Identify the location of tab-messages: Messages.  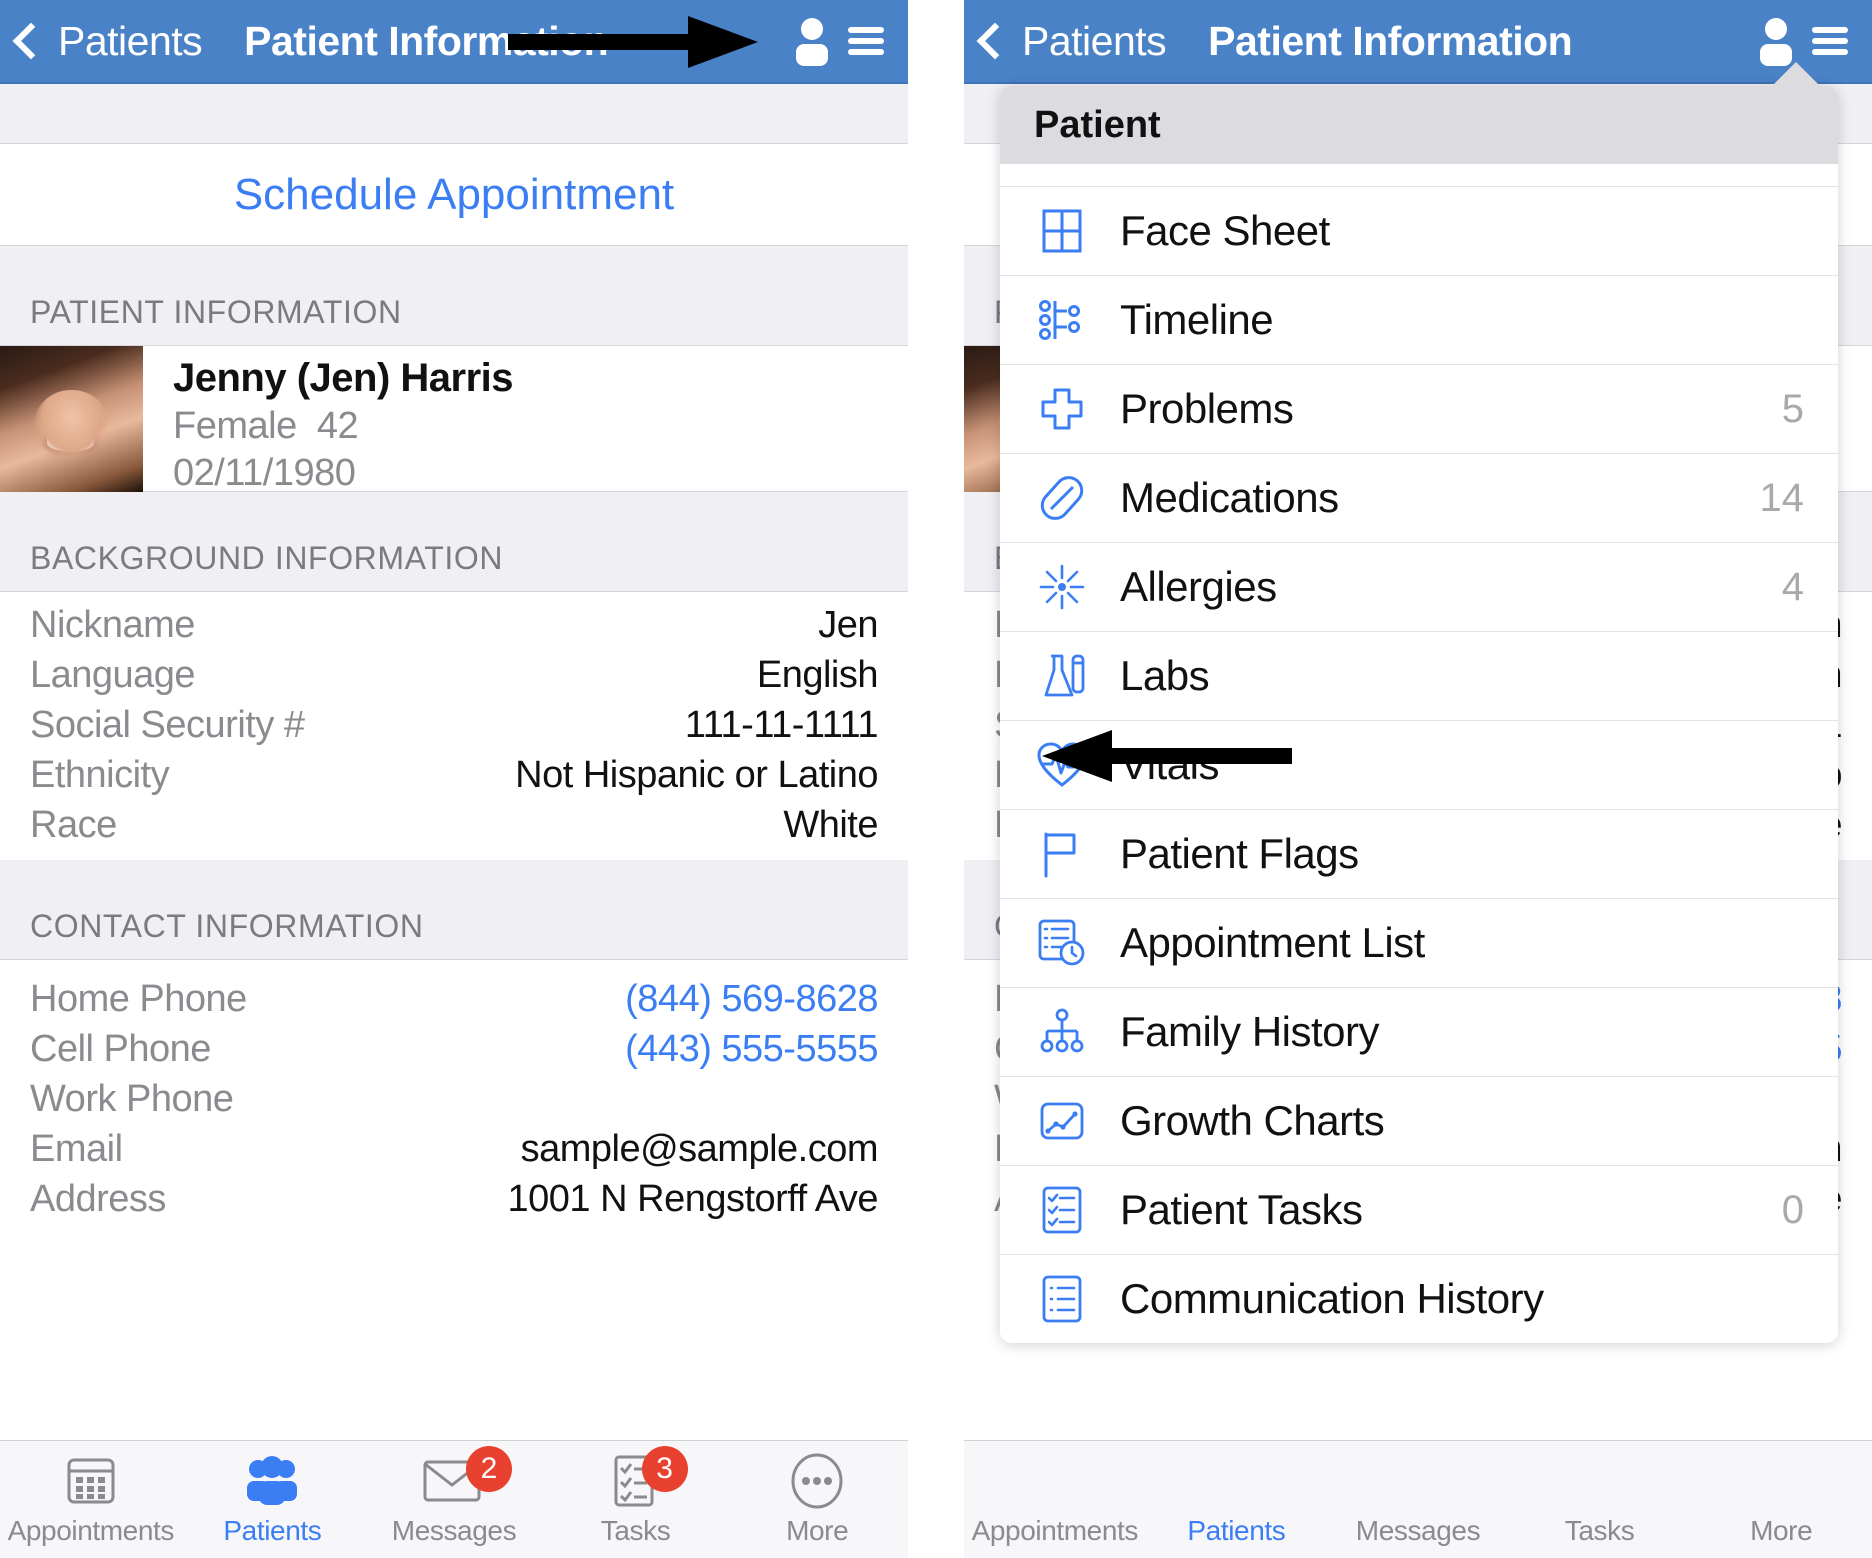
(1418, 1499).